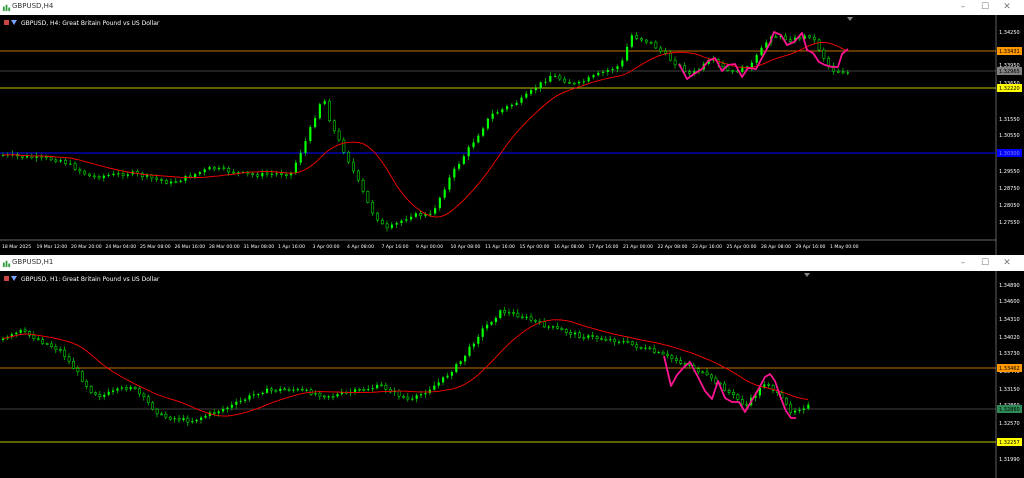  Describe the element at coordinates (1009, 89) in the screenshot. I see `level-tag-label: 1.32220` at that location.